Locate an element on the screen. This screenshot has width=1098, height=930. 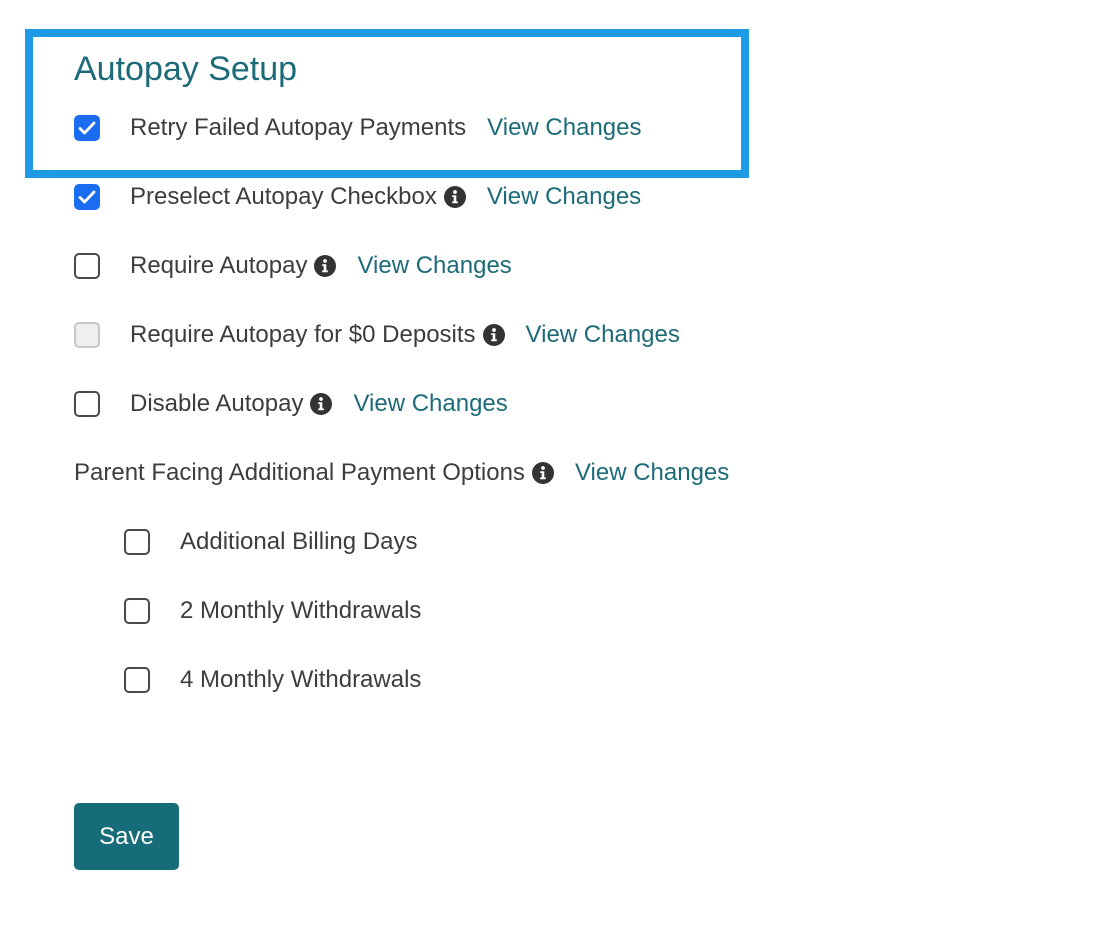
option-label: Disable Autopay is located at coordinates (217, 403).